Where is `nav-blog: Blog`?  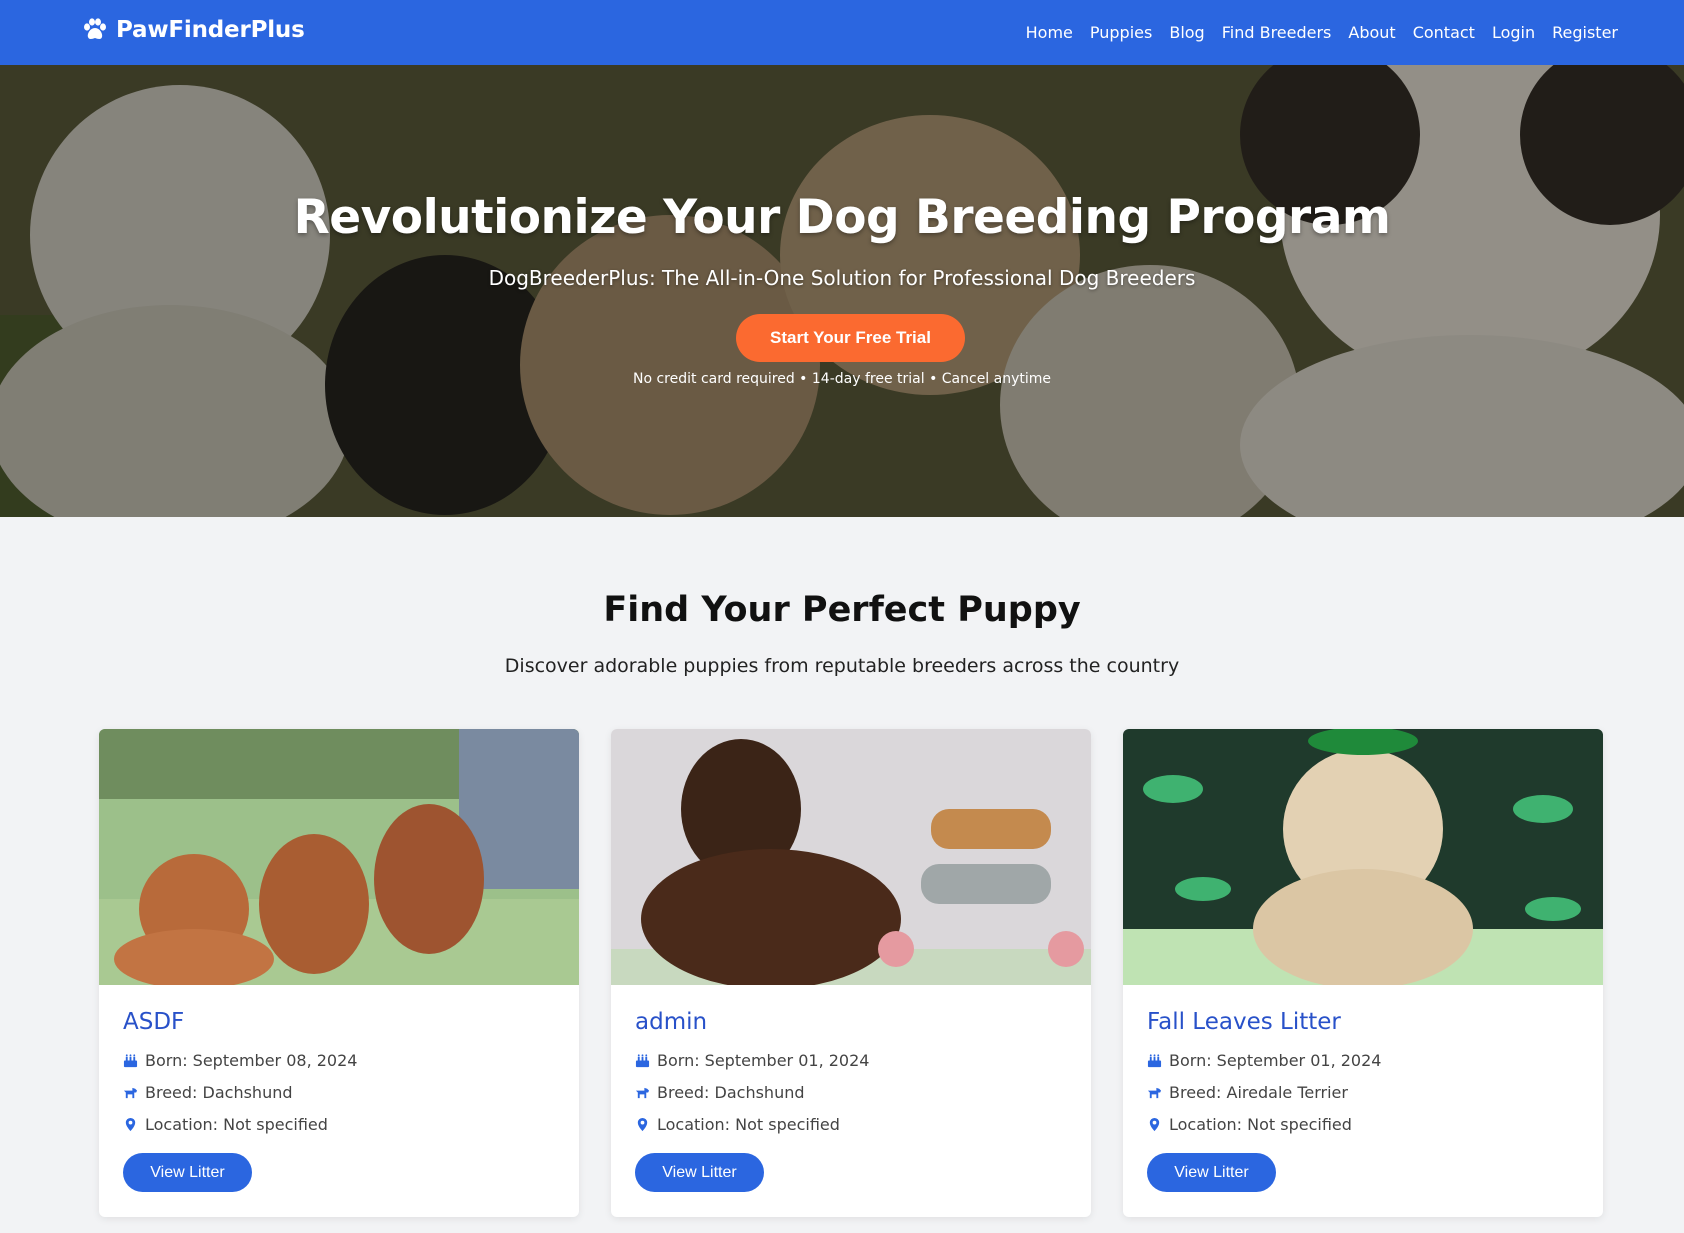
nav-blog: Blog is located at coordinates (1186, 32).